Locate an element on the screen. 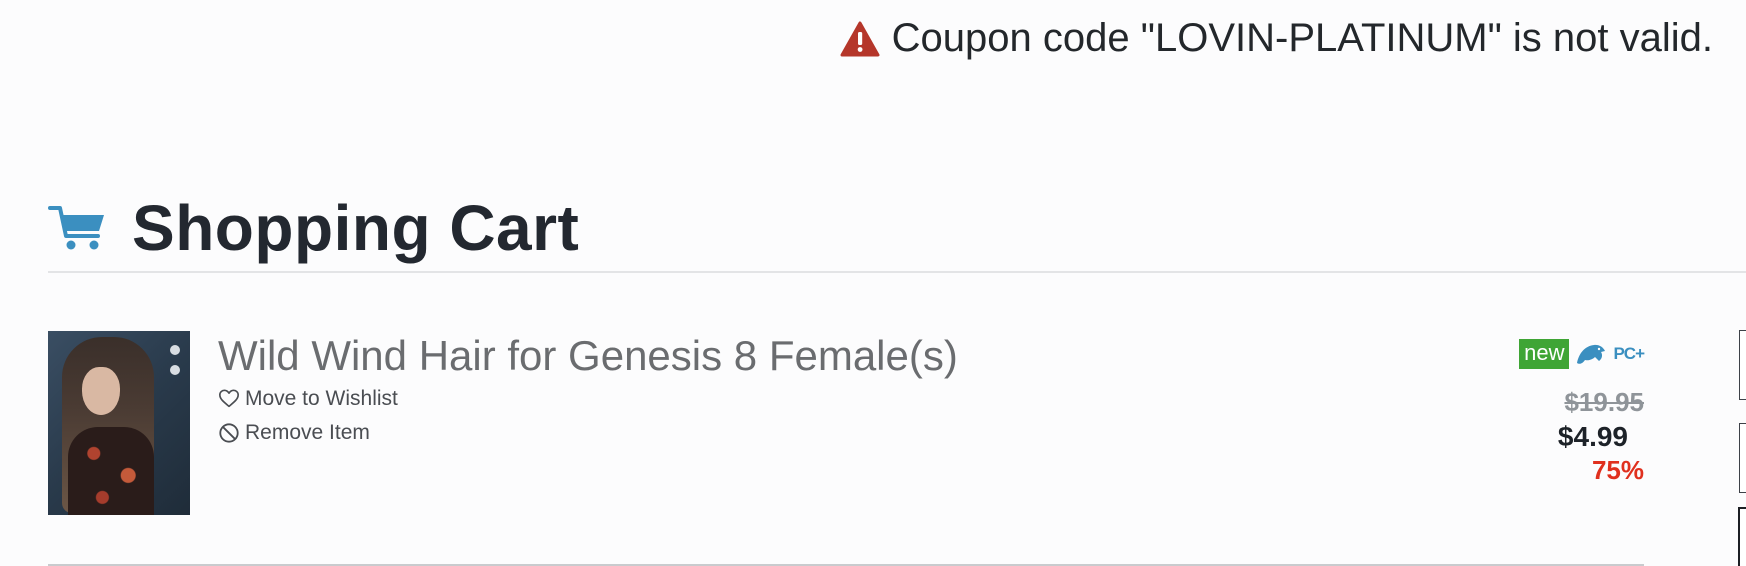 The width and height of the screenshot is (1746, 566). product-title-link: Wild Wind Hair for Genesis 8 Female(s) is located at coordinates (588, 356).